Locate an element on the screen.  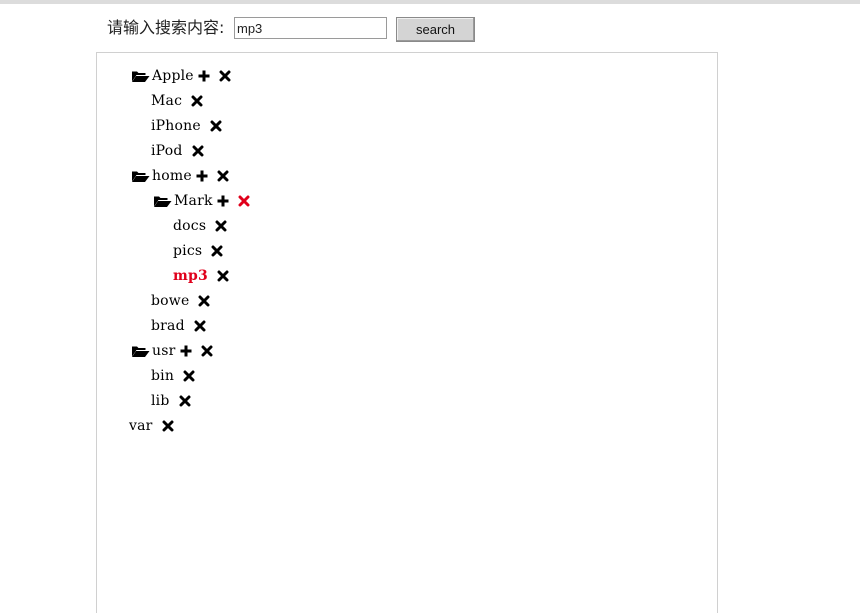
tree-node-label: var is located at coordinates (141, 426).